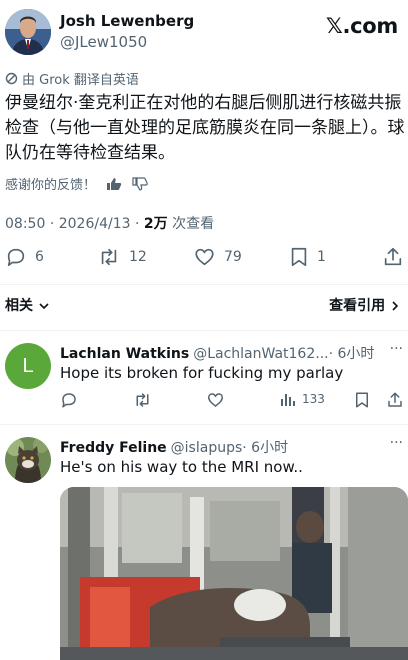  Describe the element at coordinates (19, 306) in the screenshot. I see `sort-label: 相关` at that location.